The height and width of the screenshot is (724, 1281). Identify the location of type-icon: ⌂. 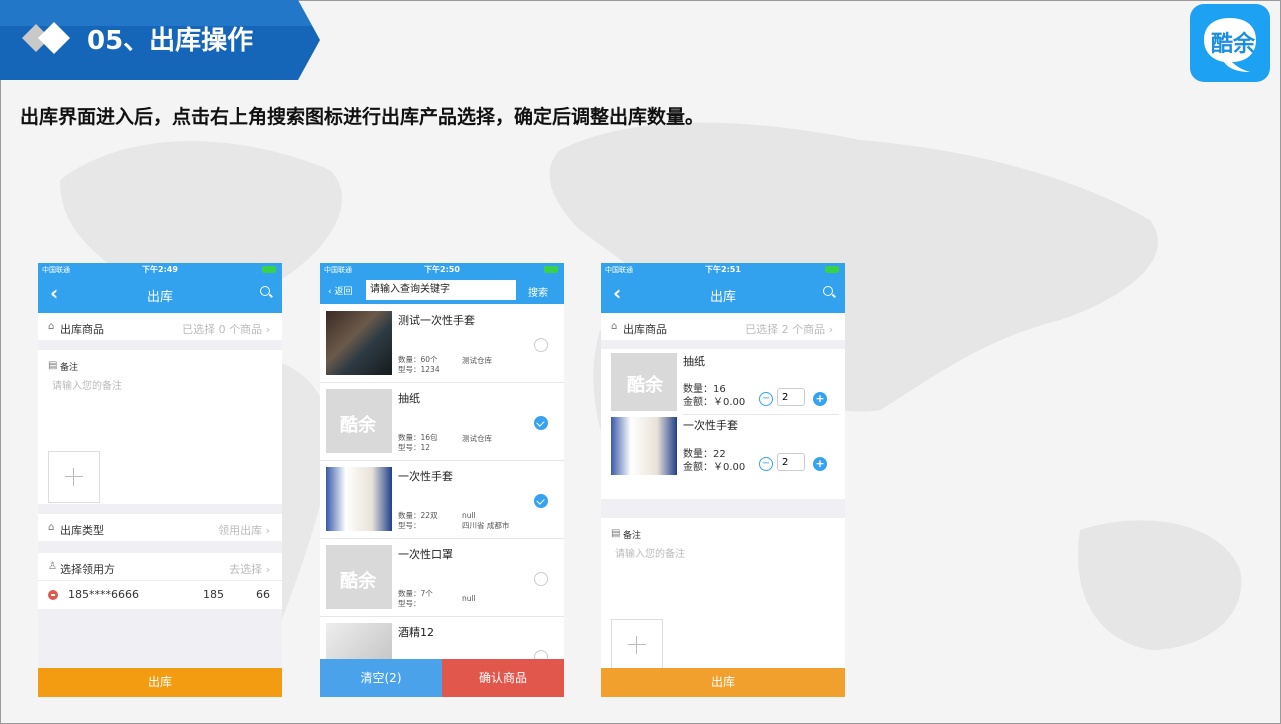
(51, 527).